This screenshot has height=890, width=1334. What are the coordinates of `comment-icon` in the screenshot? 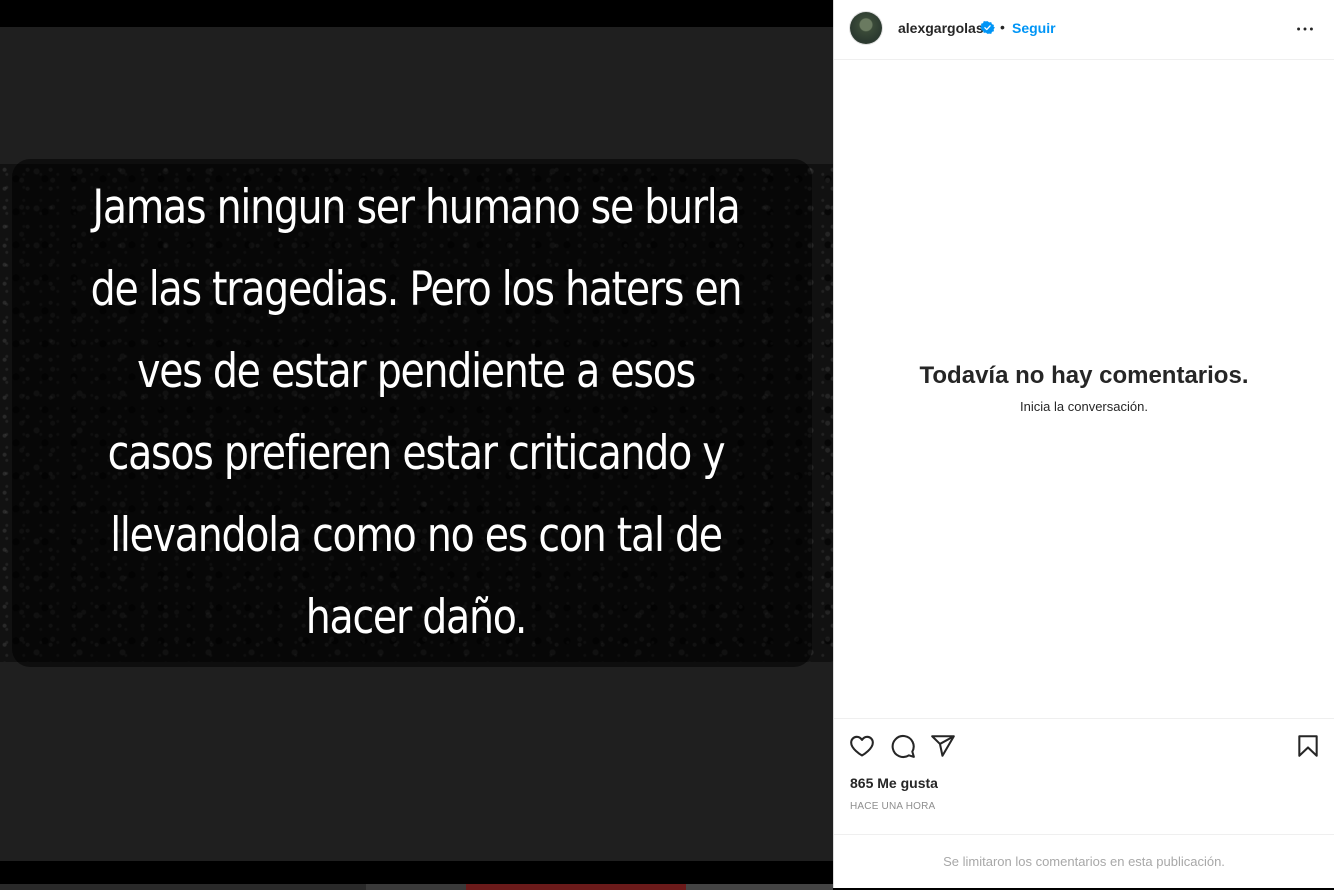 It's located at (903, 746).